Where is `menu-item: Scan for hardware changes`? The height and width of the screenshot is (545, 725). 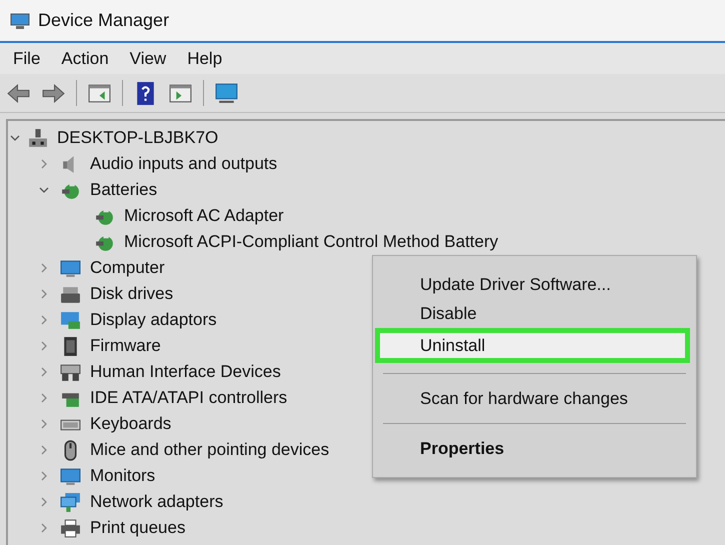 menu-item: Scan for hardware changes is located at coordinates (532, 398).